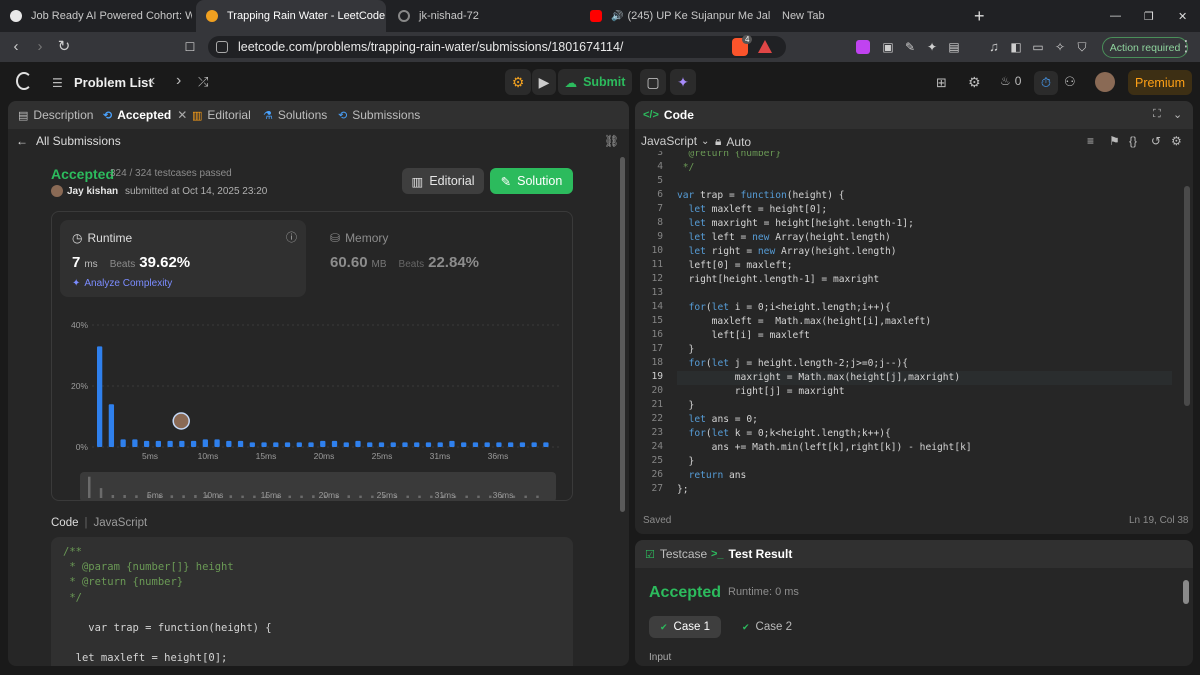 The image size is (1200, 675). Describe the element at coordinates (1060, 47) in the screenshot. I see `leo-ai-icon: ✧` at that location.